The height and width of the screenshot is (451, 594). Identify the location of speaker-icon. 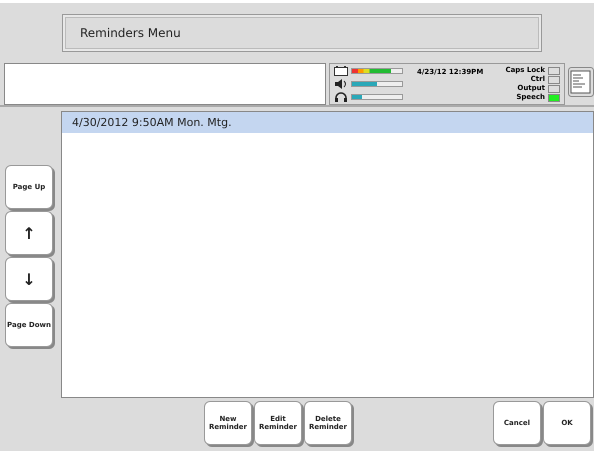
(341, 84).